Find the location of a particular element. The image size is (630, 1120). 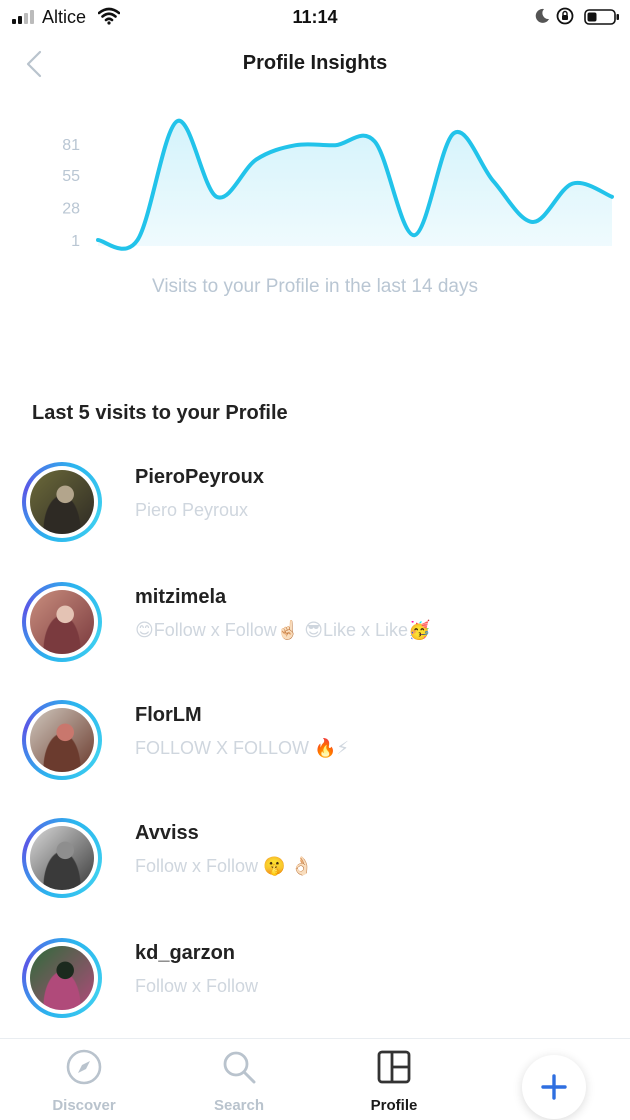

user-subtitle: Follow x Follow 🤫 👌🏻 is located at coordinates (224, 866).